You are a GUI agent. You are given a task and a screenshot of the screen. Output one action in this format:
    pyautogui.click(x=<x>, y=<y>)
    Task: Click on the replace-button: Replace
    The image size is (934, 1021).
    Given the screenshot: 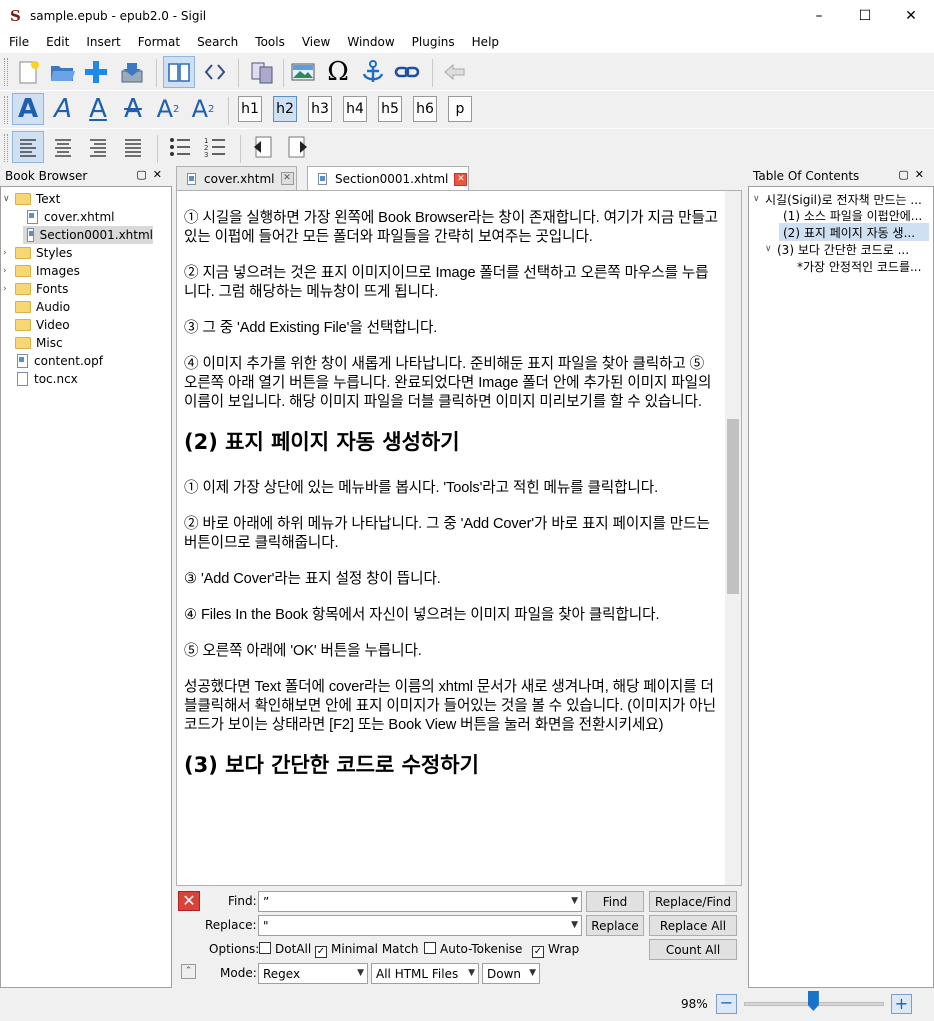 What is the action you would take?
    pyautogui.click(x=615, y=925)
    